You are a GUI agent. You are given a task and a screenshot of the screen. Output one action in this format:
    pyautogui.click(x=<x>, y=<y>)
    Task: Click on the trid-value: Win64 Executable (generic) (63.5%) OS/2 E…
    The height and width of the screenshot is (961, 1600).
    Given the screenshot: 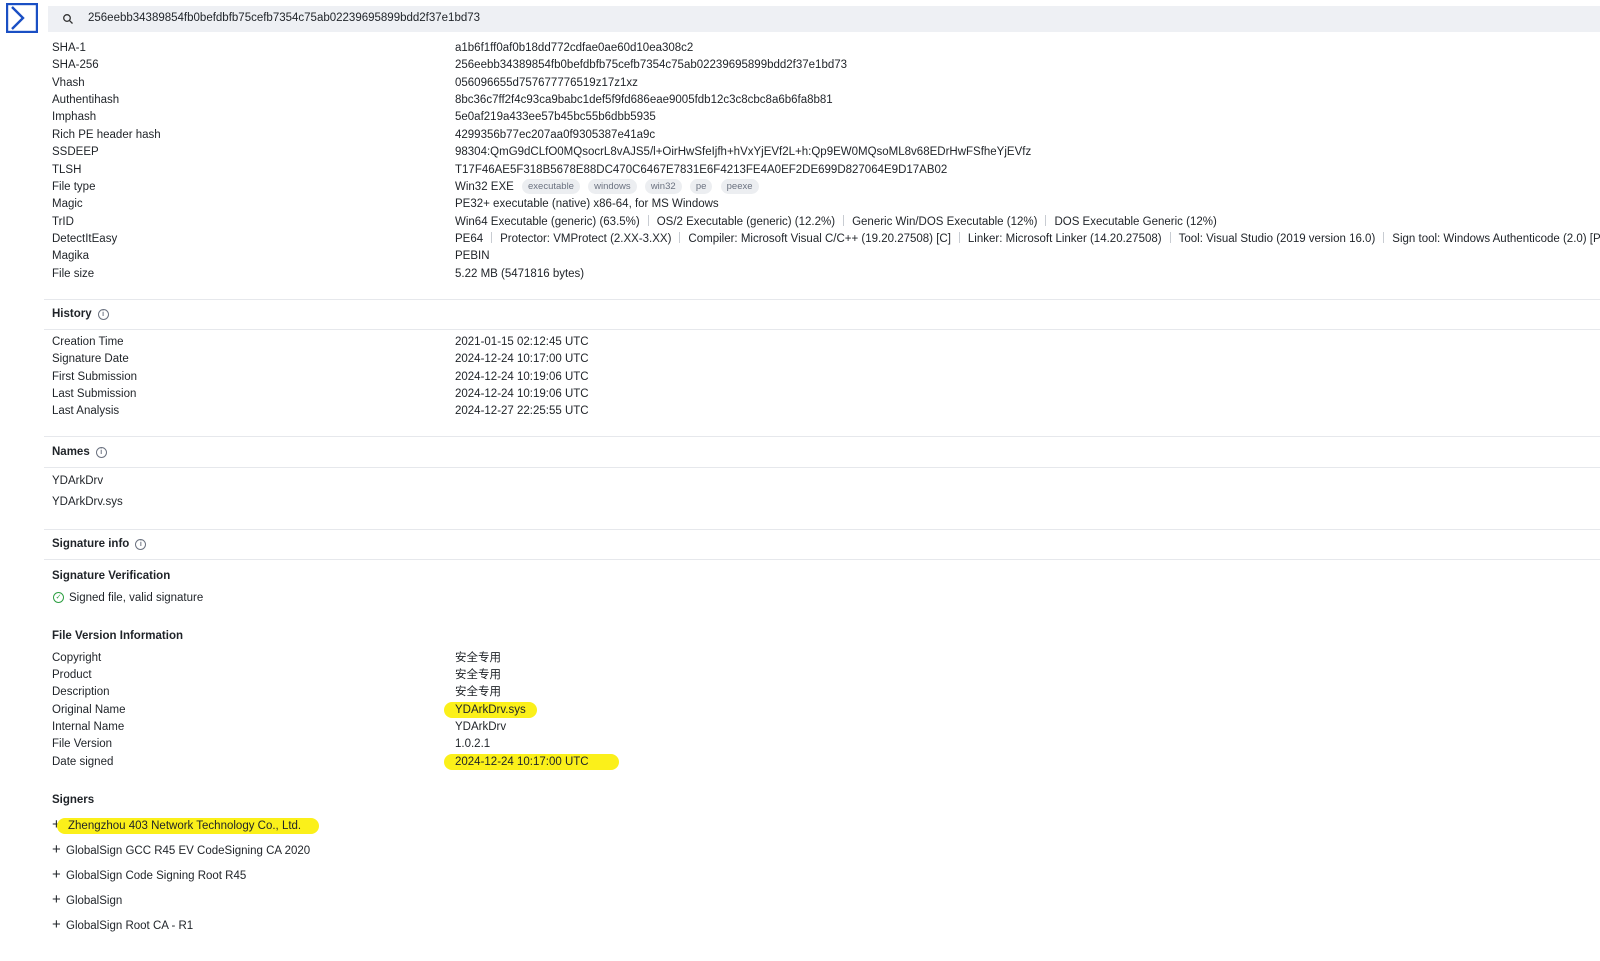 What is the action you would take?
    pyautogui.click(x=836, y=222)
    